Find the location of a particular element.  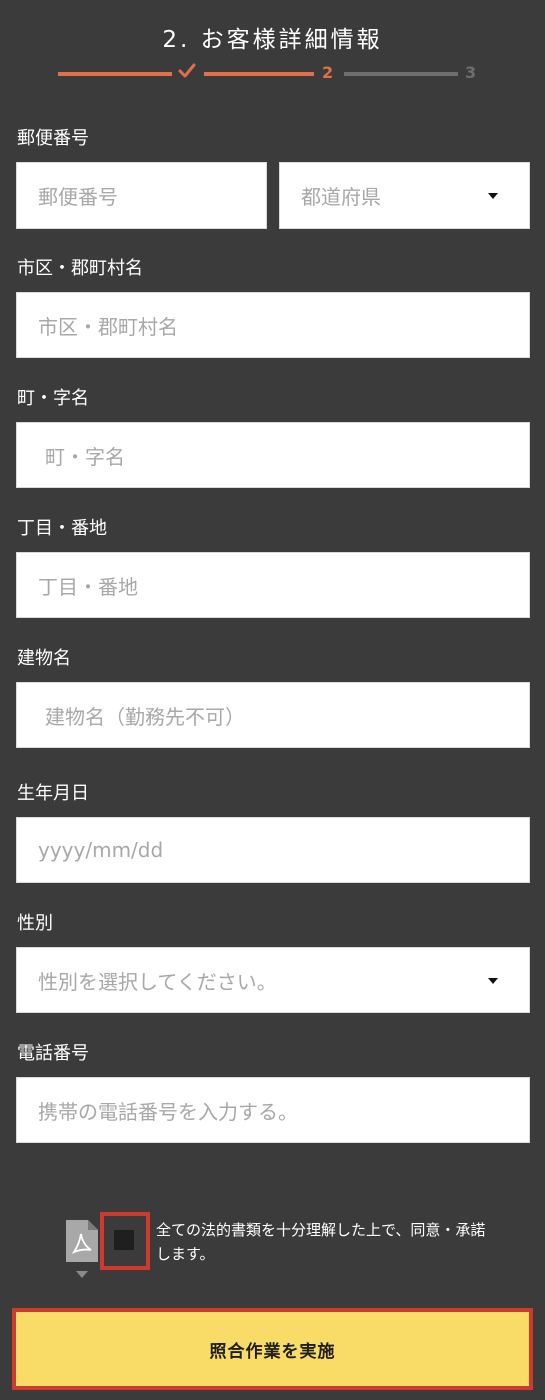

postal-code-placeholder: 郵便番号 is located at coordinates (78, 197).